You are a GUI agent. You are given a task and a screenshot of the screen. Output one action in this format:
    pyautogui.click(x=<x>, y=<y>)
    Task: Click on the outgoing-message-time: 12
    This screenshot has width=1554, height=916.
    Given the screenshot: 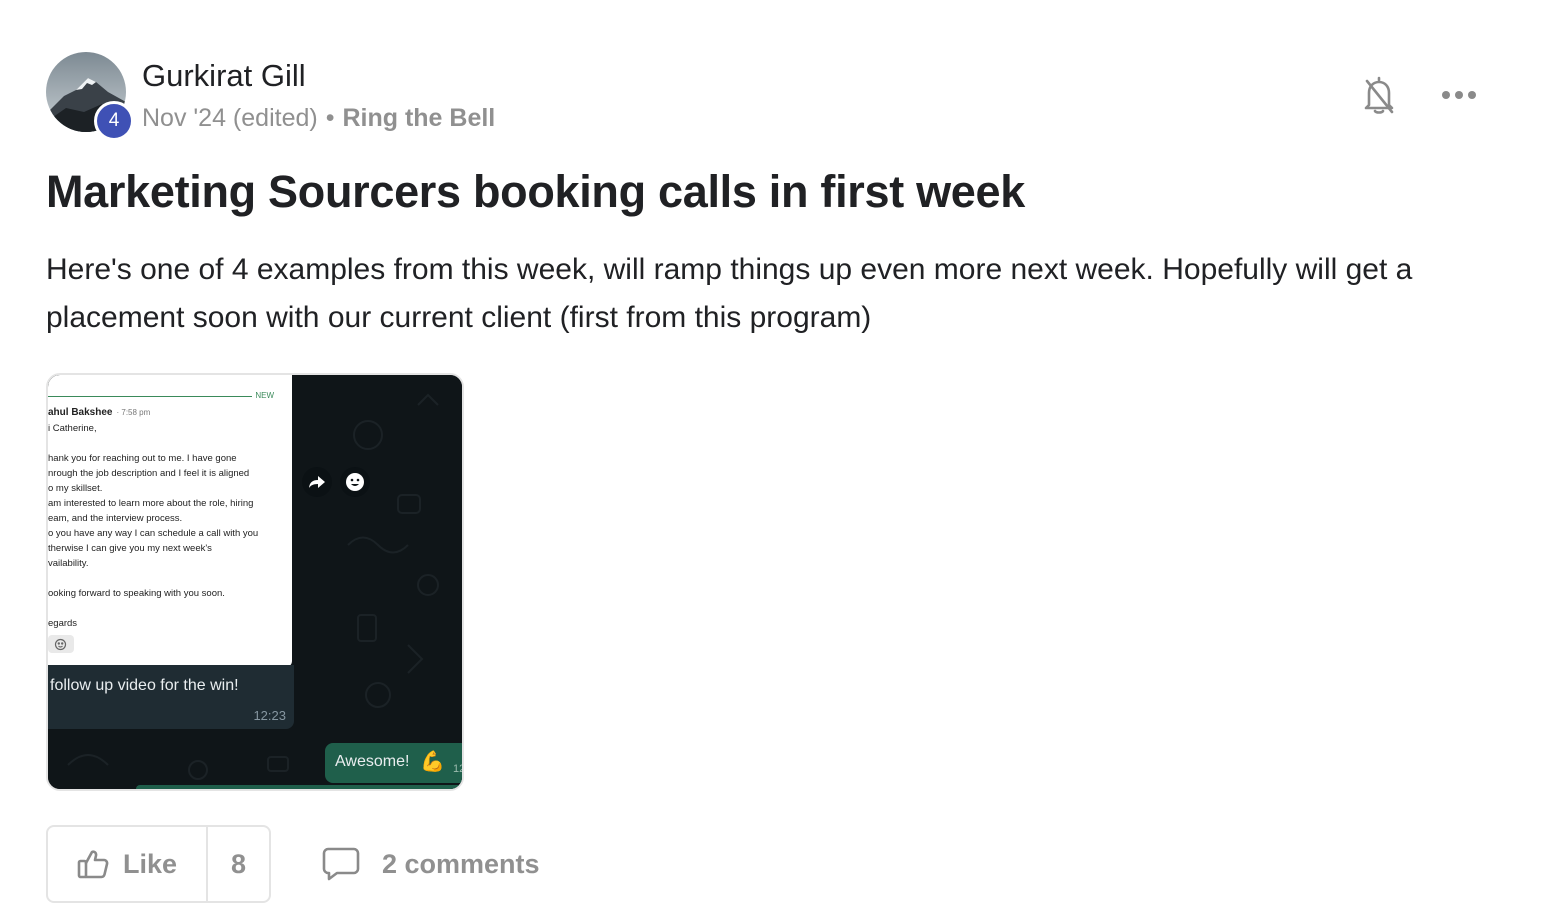 What is the action you would take?
    pyautogui.click(x=457, y=769)
    